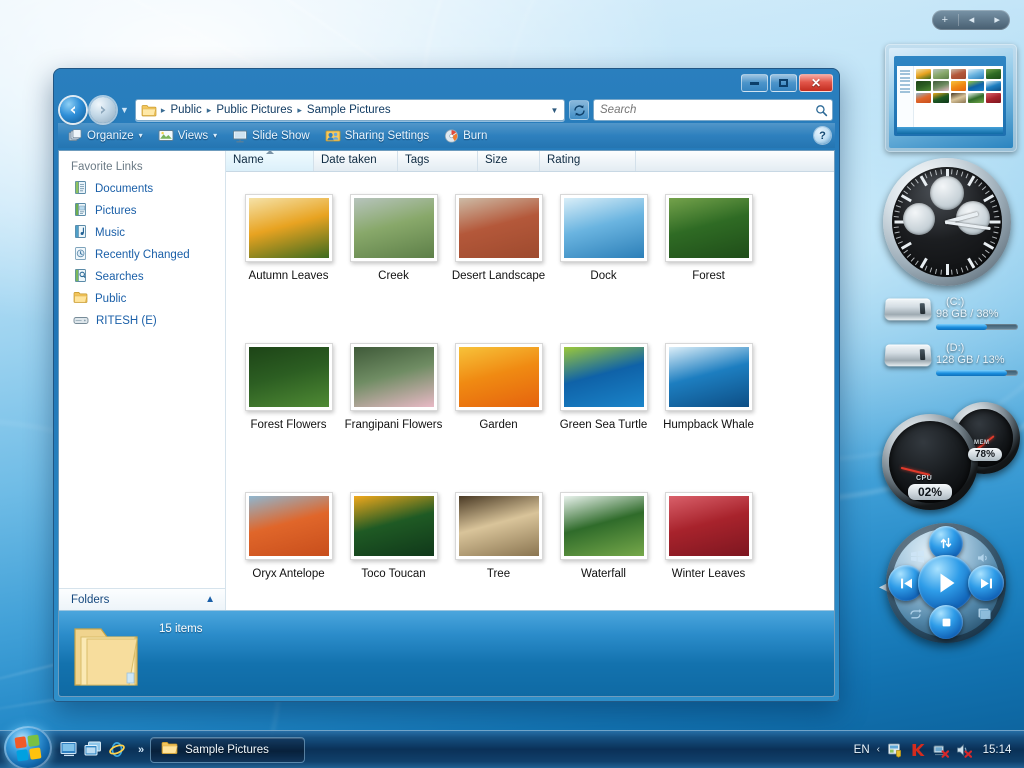 This screenshot has width=1024, height=768. I want to click on media-control-gadget: ◀, so click(951, 585).